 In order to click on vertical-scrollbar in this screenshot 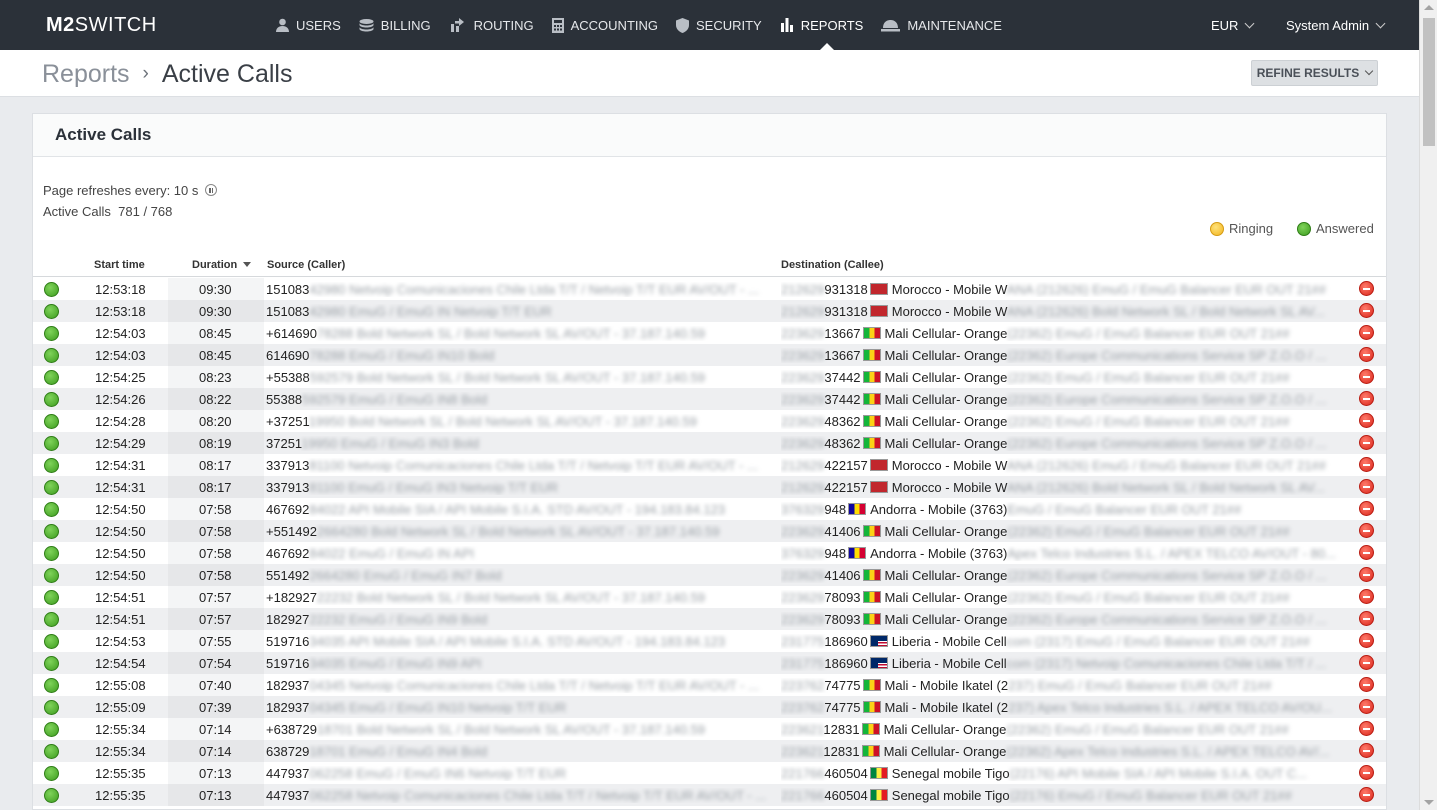, I will do `click(1428, 405)`.